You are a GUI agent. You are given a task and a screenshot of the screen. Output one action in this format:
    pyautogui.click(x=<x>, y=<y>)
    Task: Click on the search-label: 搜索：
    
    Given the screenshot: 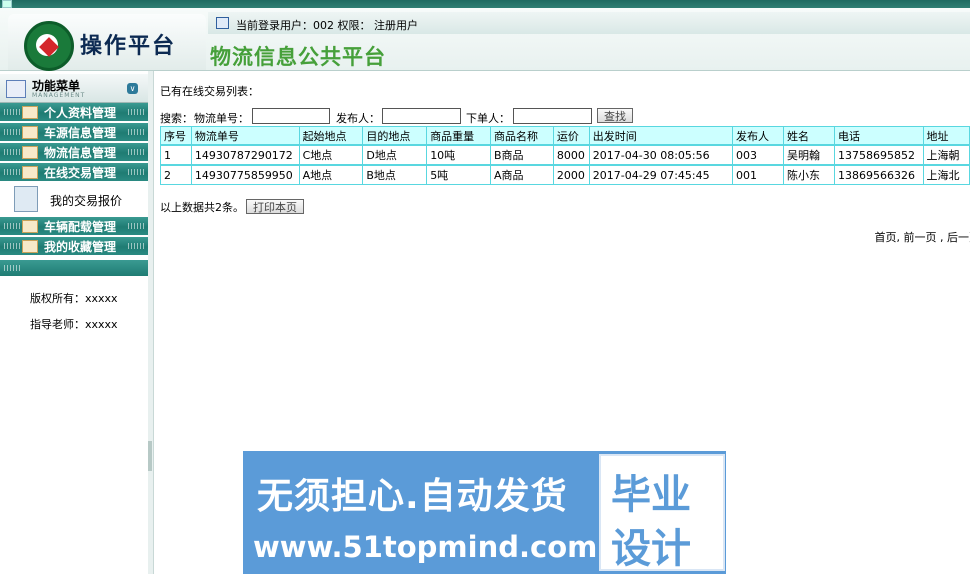 What is the action you would take?
    pyautogui.click(x=176, y=118)
    